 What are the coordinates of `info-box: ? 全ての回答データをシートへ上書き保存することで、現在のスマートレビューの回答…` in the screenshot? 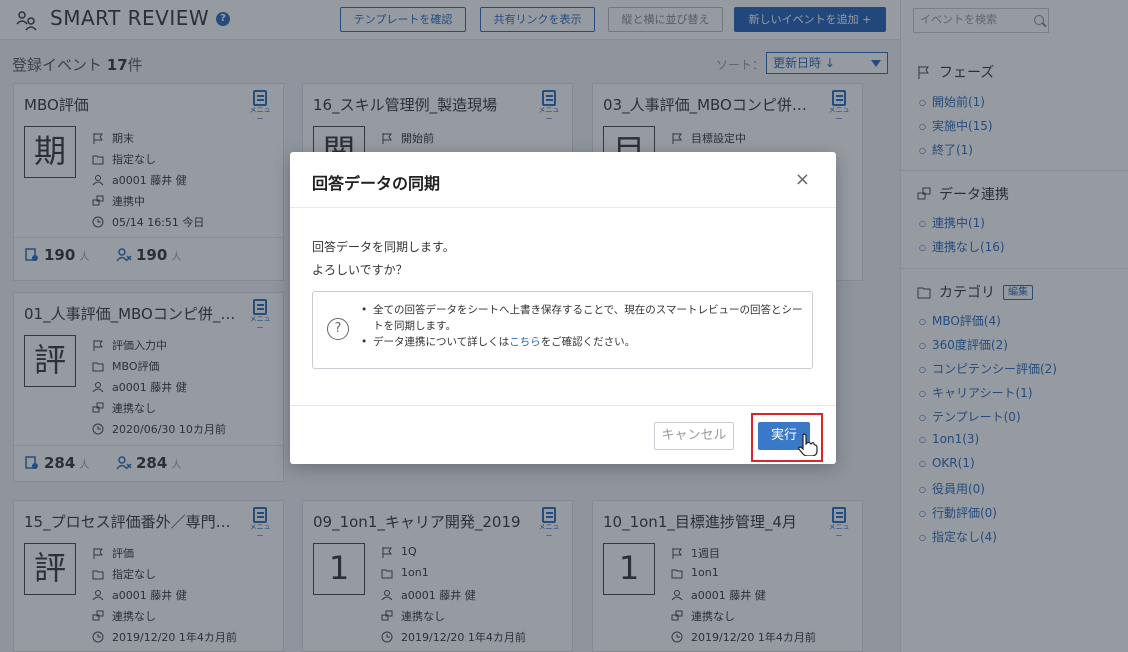 It's located at (562, 330).